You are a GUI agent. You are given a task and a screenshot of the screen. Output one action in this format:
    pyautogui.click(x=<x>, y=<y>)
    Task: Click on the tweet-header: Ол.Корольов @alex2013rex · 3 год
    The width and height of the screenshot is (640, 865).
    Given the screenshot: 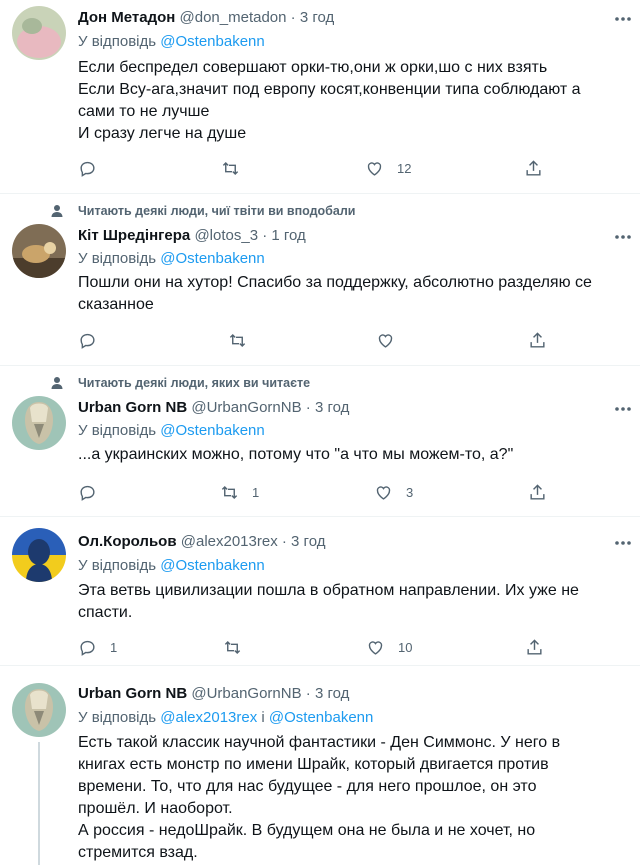 What is the action you would take?
    pyautogui.click(x=201, y=541)
    